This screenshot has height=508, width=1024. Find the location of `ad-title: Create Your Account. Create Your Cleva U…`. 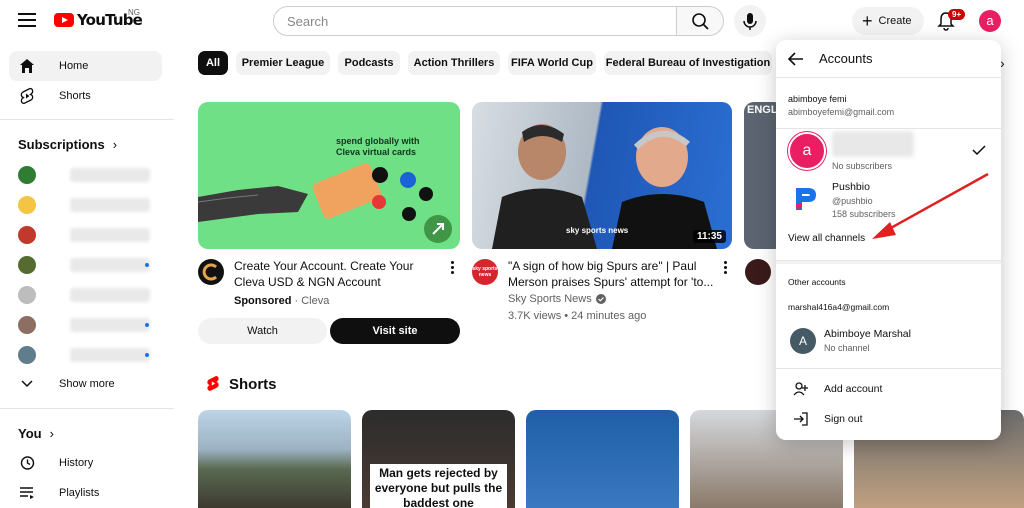

ad-title: Create Your Account. Create Your Cleva U… is located at coordinates (339, 274).